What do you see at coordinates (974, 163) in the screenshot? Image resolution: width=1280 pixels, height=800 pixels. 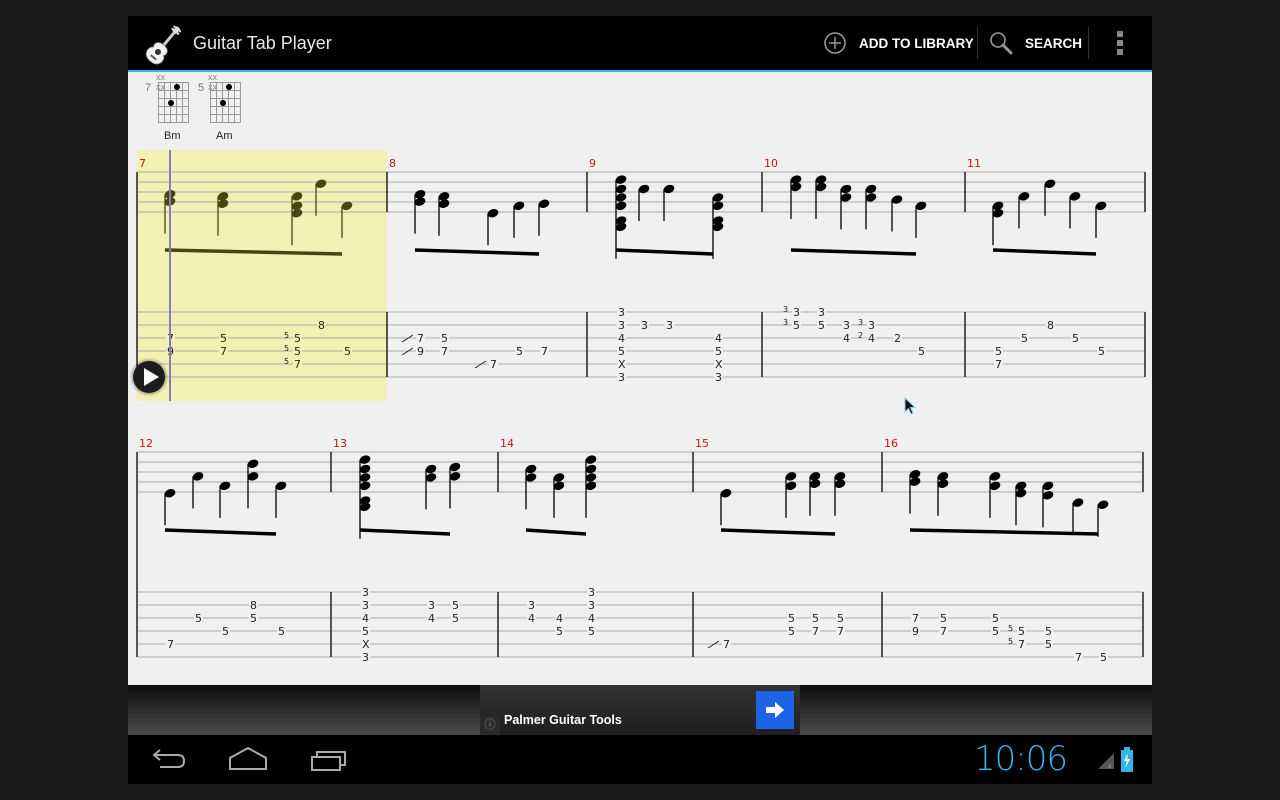 I see `measure-number: 11` at bounding box center [974, 163].